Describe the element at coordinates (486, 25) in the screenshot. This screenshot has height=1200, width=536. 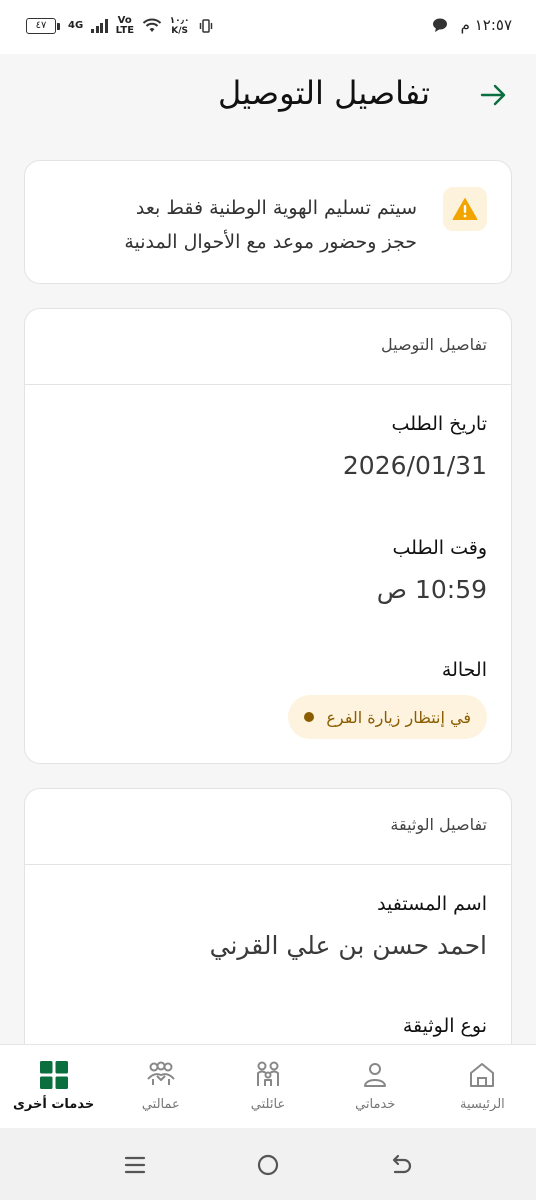
I see `clock: ١٢:٥٧ م` at that location.